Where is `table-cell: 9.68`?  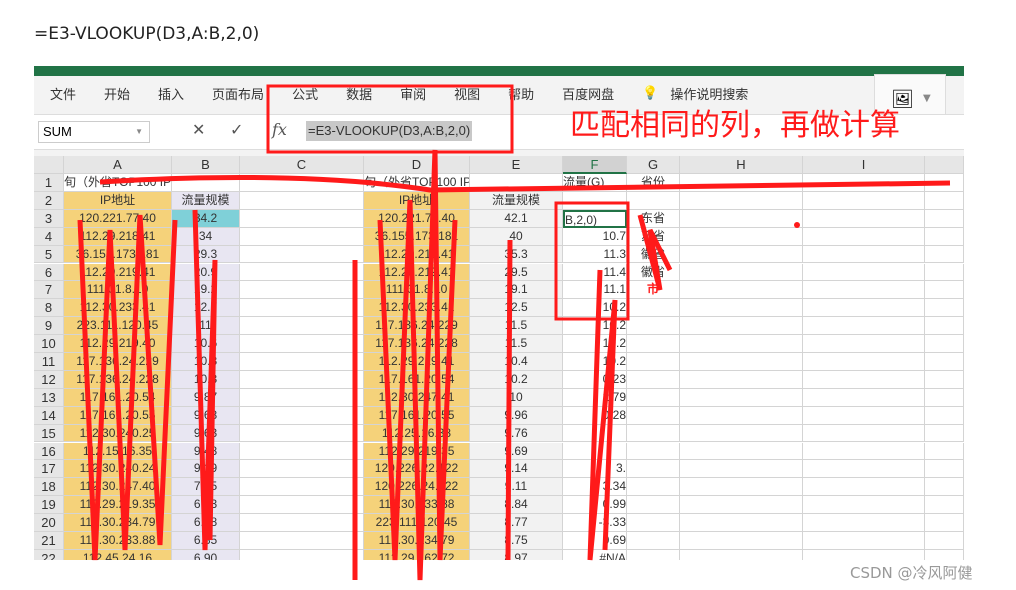
table-cell: 9.68 is located at coordinates (206, 415).